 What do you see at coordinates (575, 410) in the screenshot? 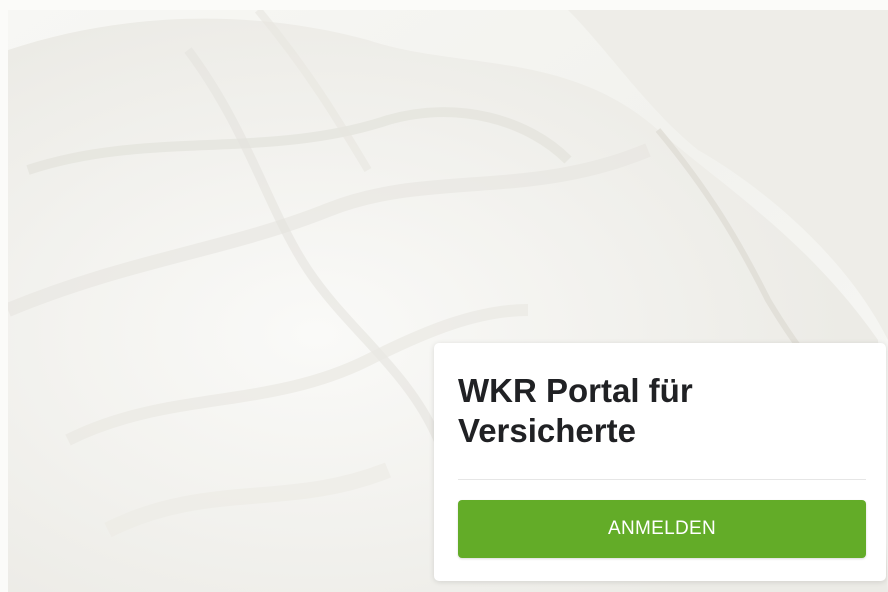
I see `portal-title: WKR Portal für Versicherte` at bounding box center [575, 410].